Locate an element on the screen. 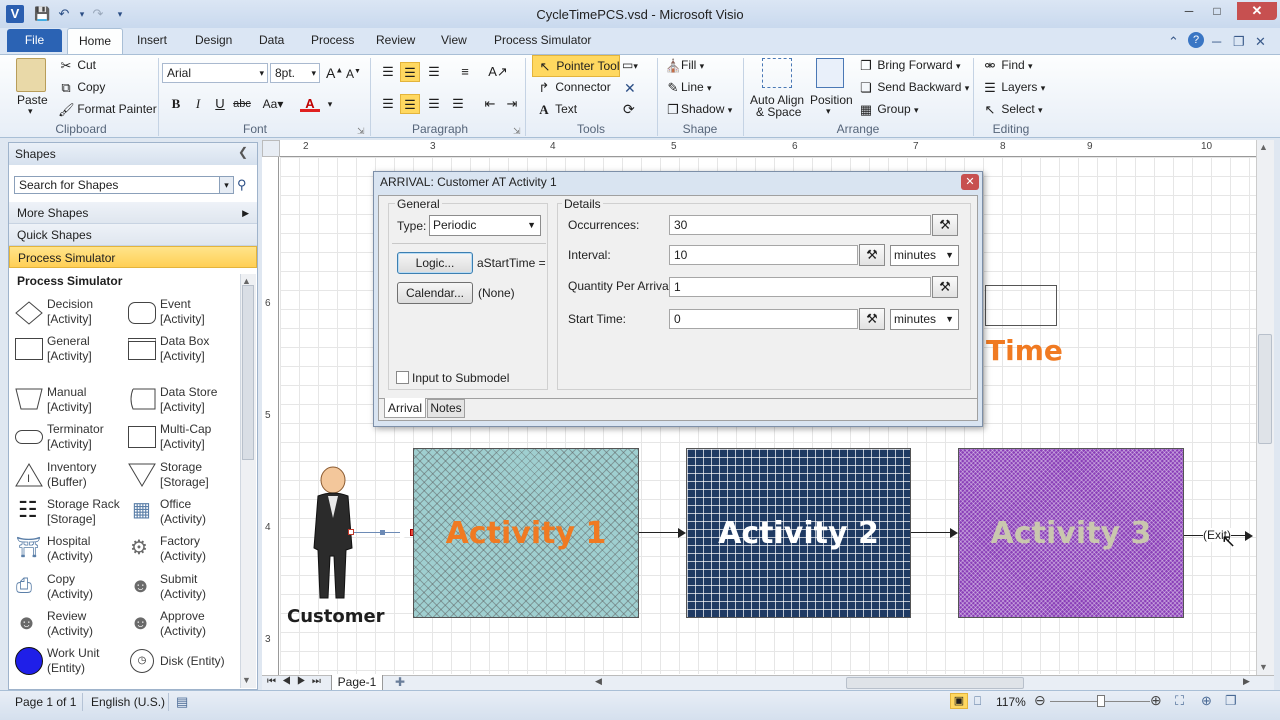 Image resolution: width=1280 pixels, height=720 pixels. interval-input: 10 is located at coordinates (763, 255).